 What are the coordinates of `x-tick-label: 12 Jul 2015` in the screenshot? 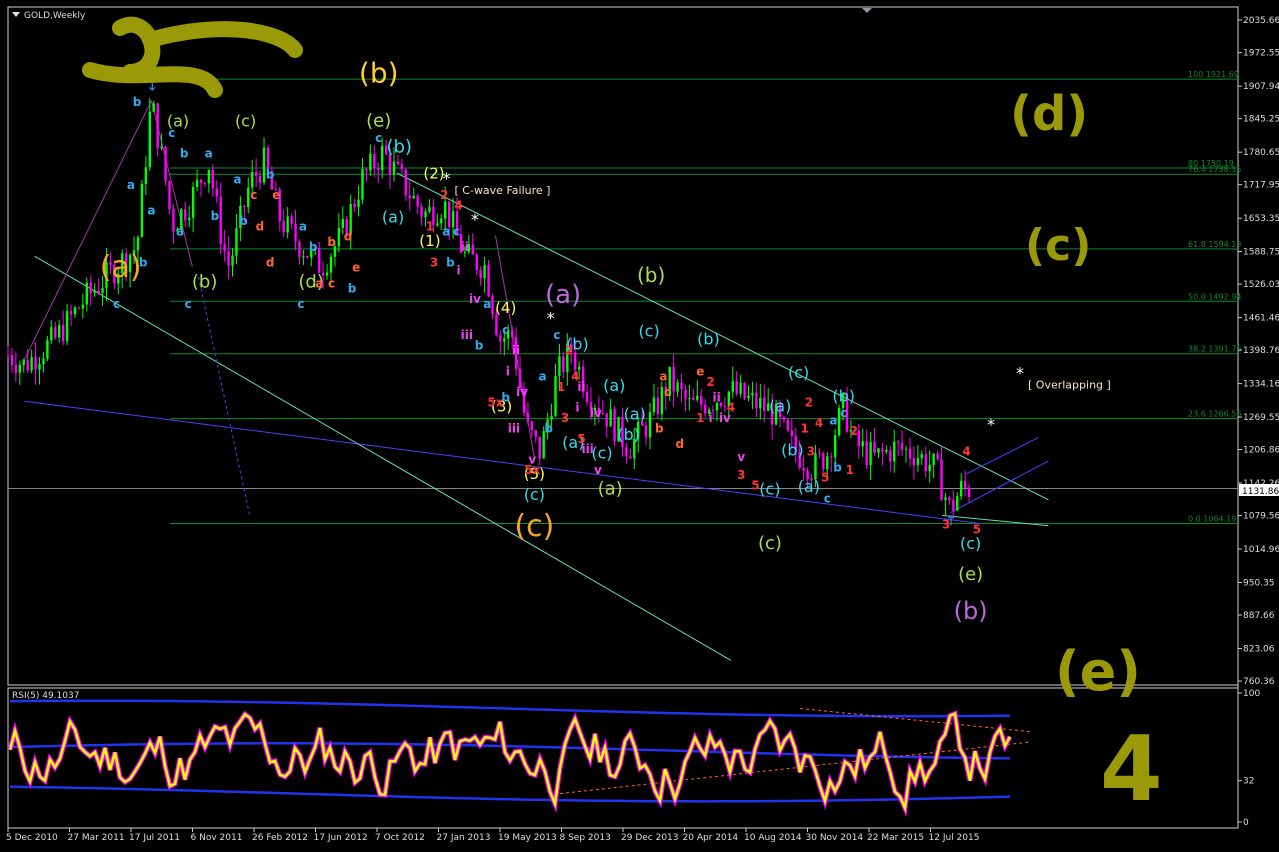 It's located at (954, 838).